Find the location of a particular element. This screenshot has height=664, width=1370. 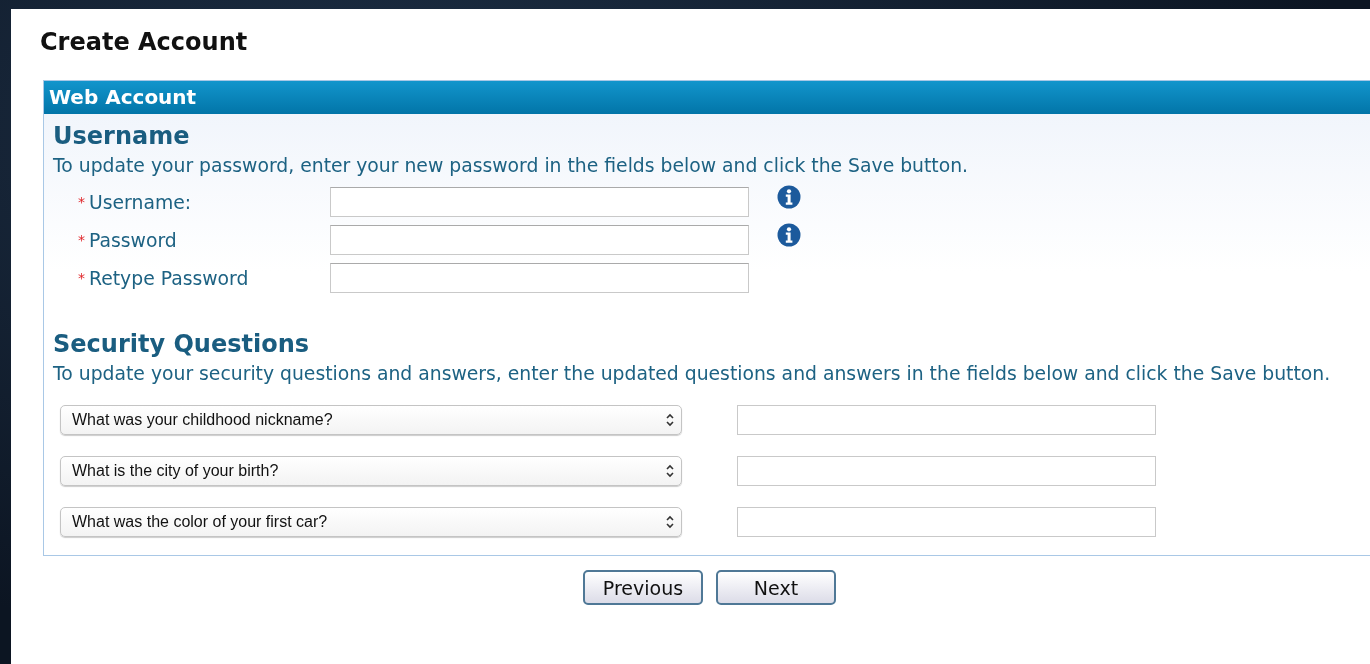

section-heading: Security Questions is located at coordinates (182, 344).